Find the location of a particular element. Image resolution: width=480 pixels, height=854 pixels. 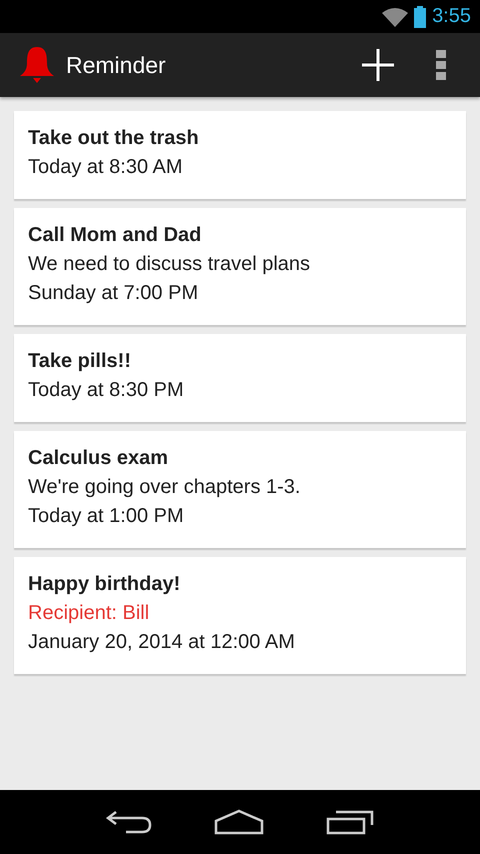

reminder-title: Happy birthday! is located at coordinates (105, 584).